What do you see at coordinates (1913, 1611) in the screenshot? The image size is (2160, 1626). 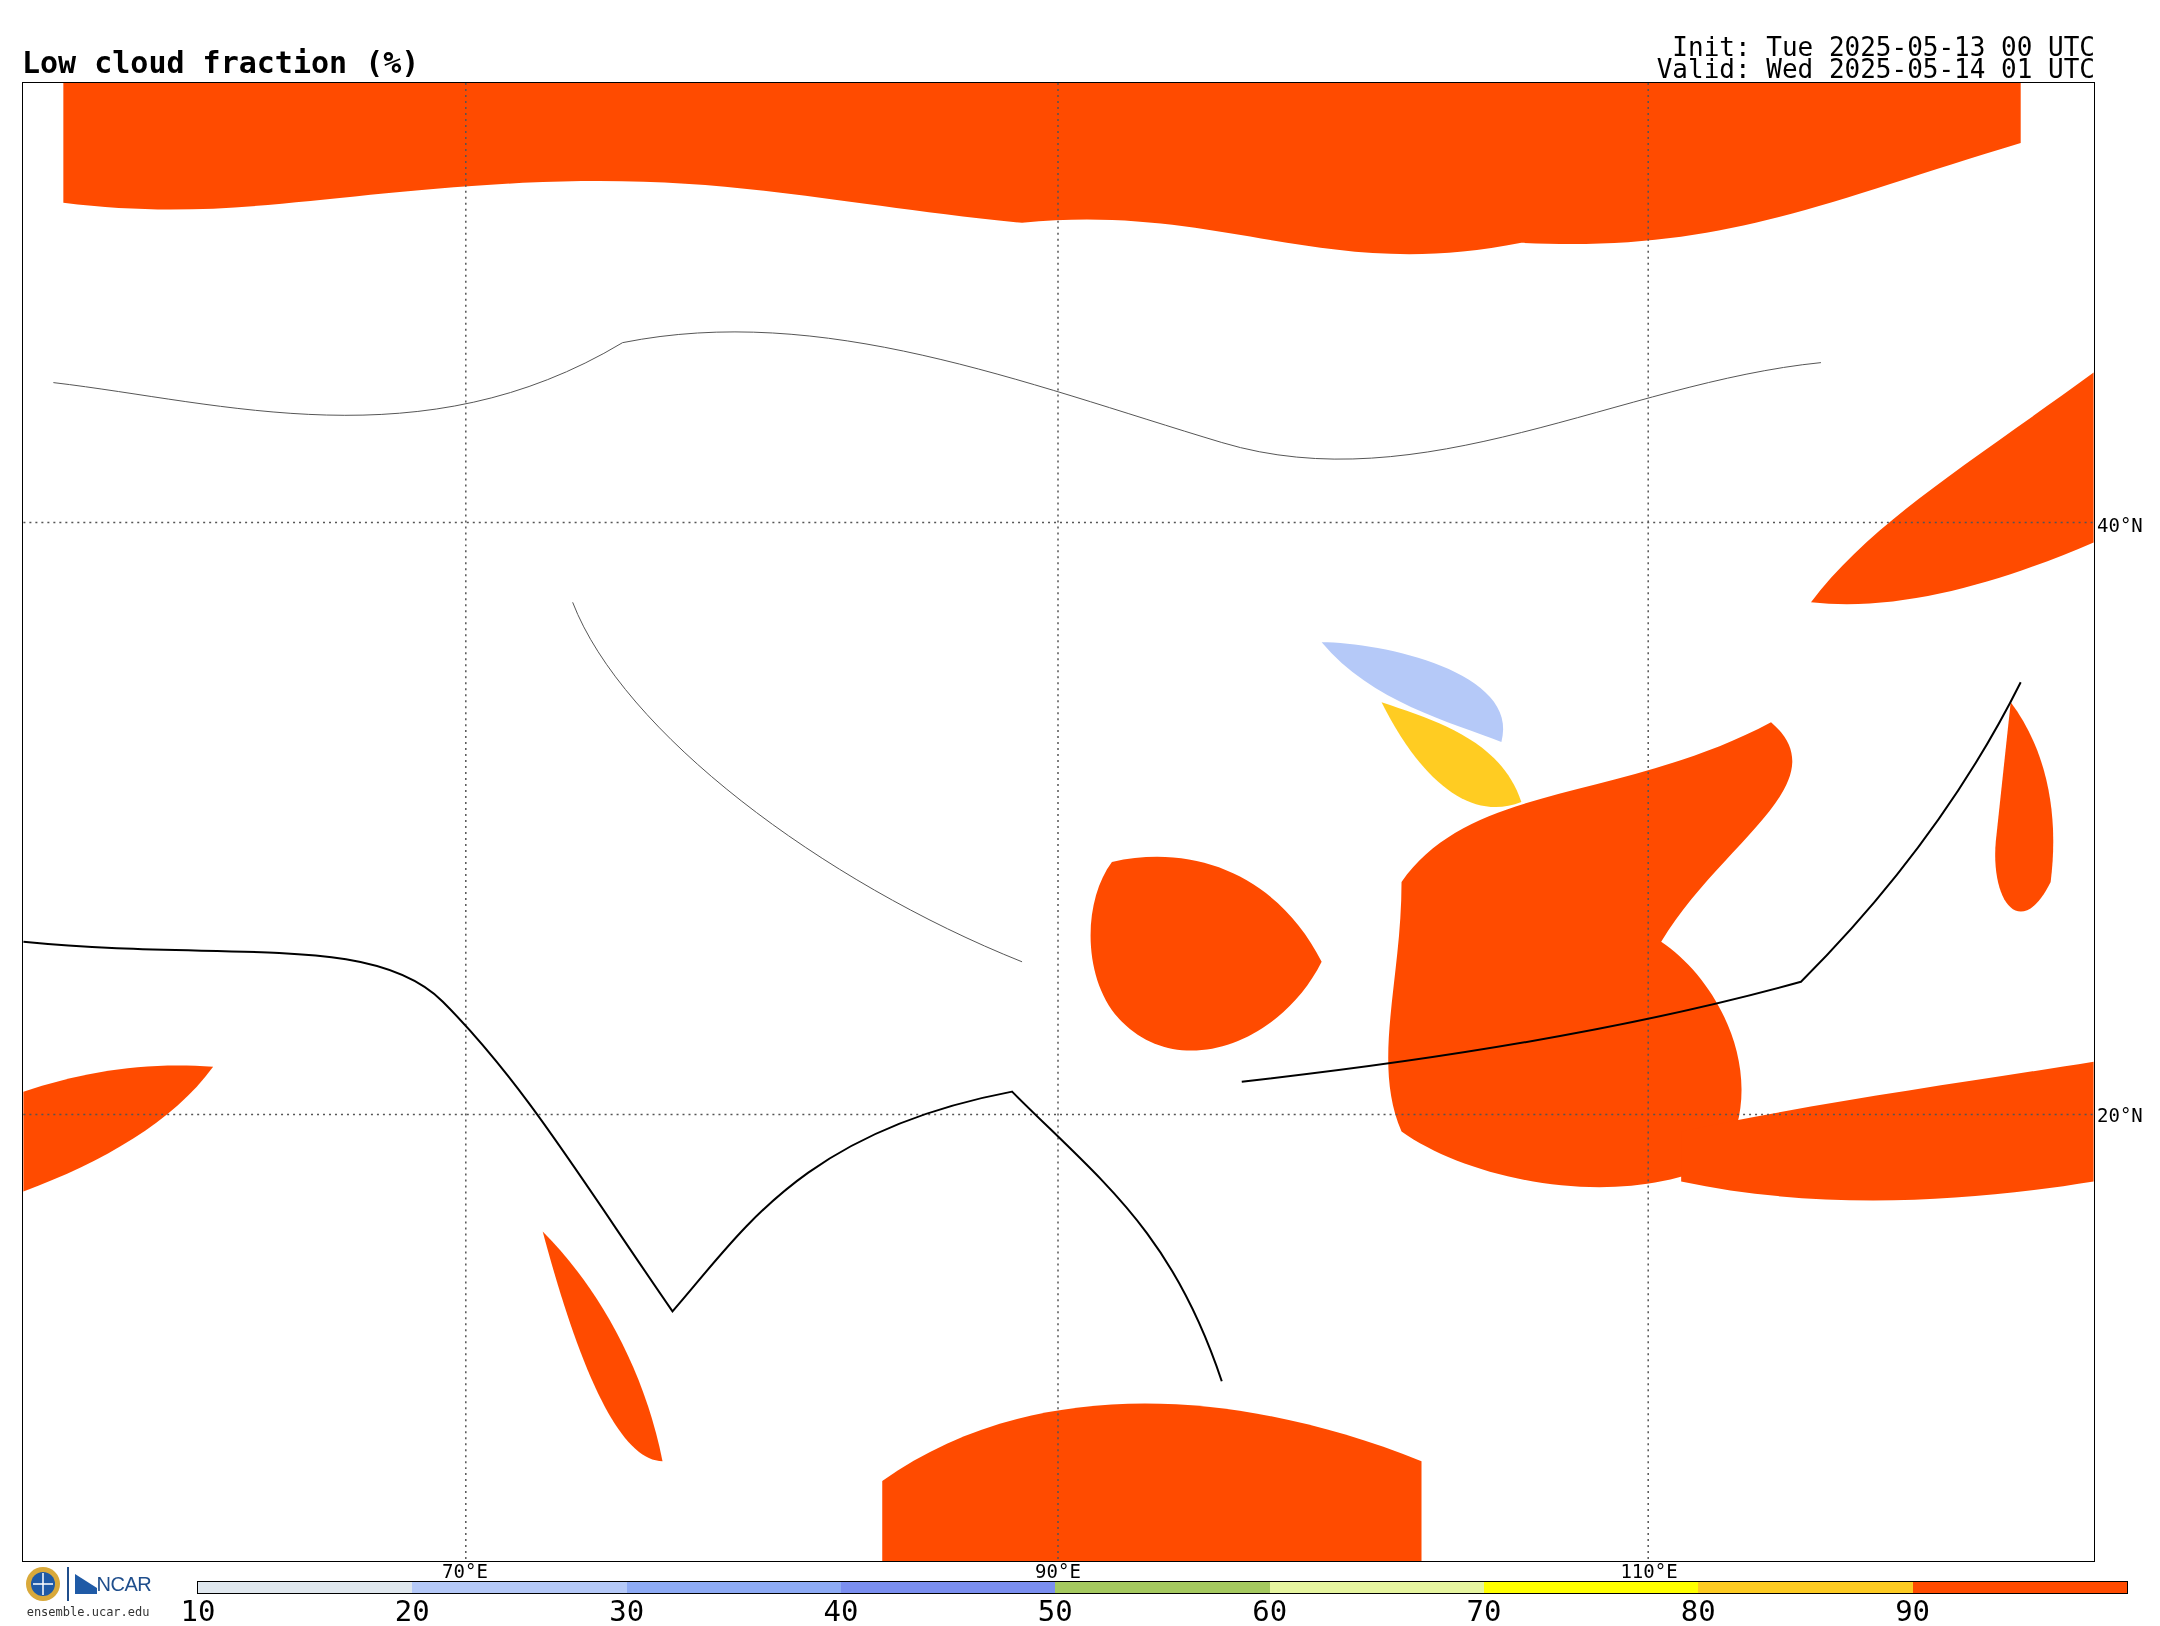 I see `colorbar-tick-label: 90` at bounding box center [1913, 1611].